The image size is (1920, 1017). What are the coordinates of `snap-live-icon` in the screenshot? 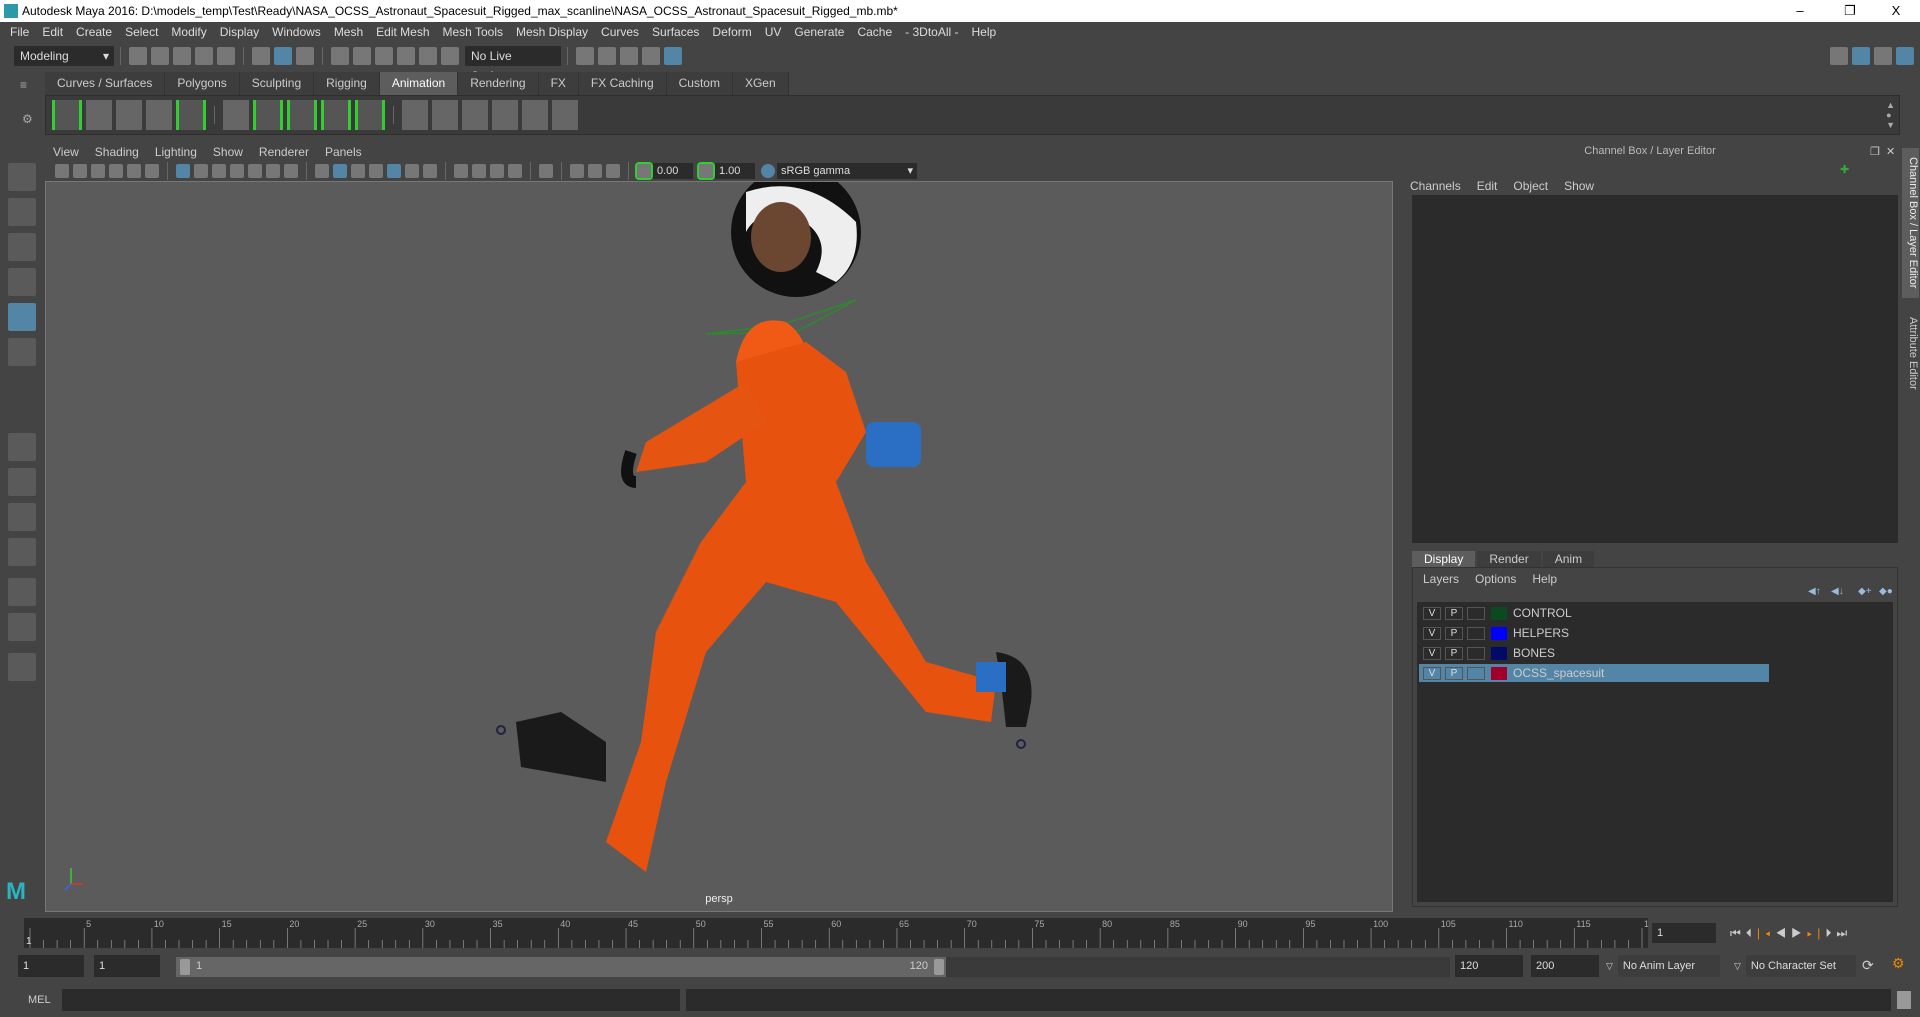 It's located at (450, 56).